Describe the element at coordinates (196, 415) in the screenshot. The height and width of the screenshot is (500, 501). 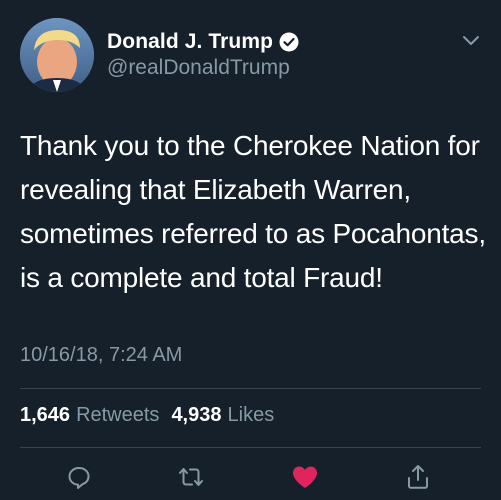
I see `likes-count: 4,938` at that location.